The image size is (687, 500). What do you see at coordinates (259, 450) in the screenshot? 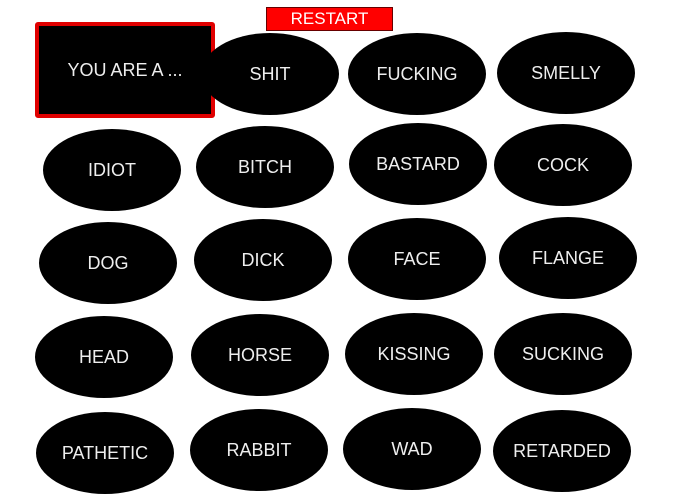
I see `word-button-rabbit: RABBIT` at bounding box center [259, 450].